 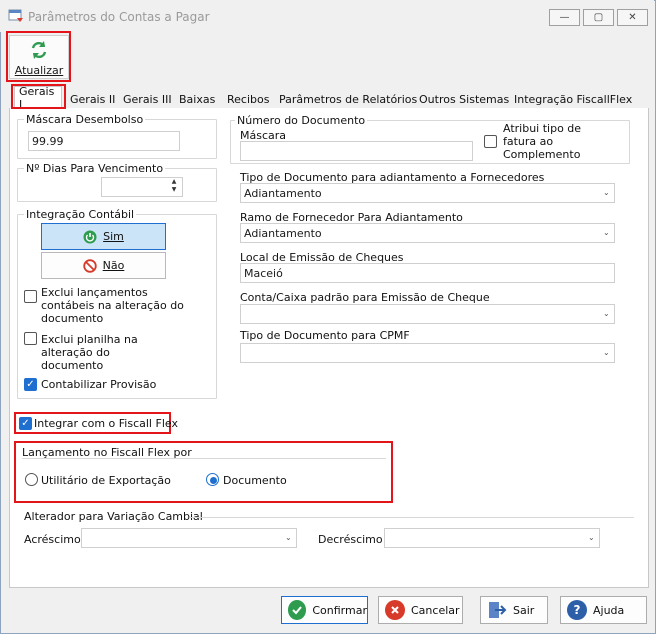 What do you see at coordinates (542, 141) in the screenshot?
I see `atribui-tipo-label: Atribui tipo de fatura ao Complemento` at bounding box center [542, 141].